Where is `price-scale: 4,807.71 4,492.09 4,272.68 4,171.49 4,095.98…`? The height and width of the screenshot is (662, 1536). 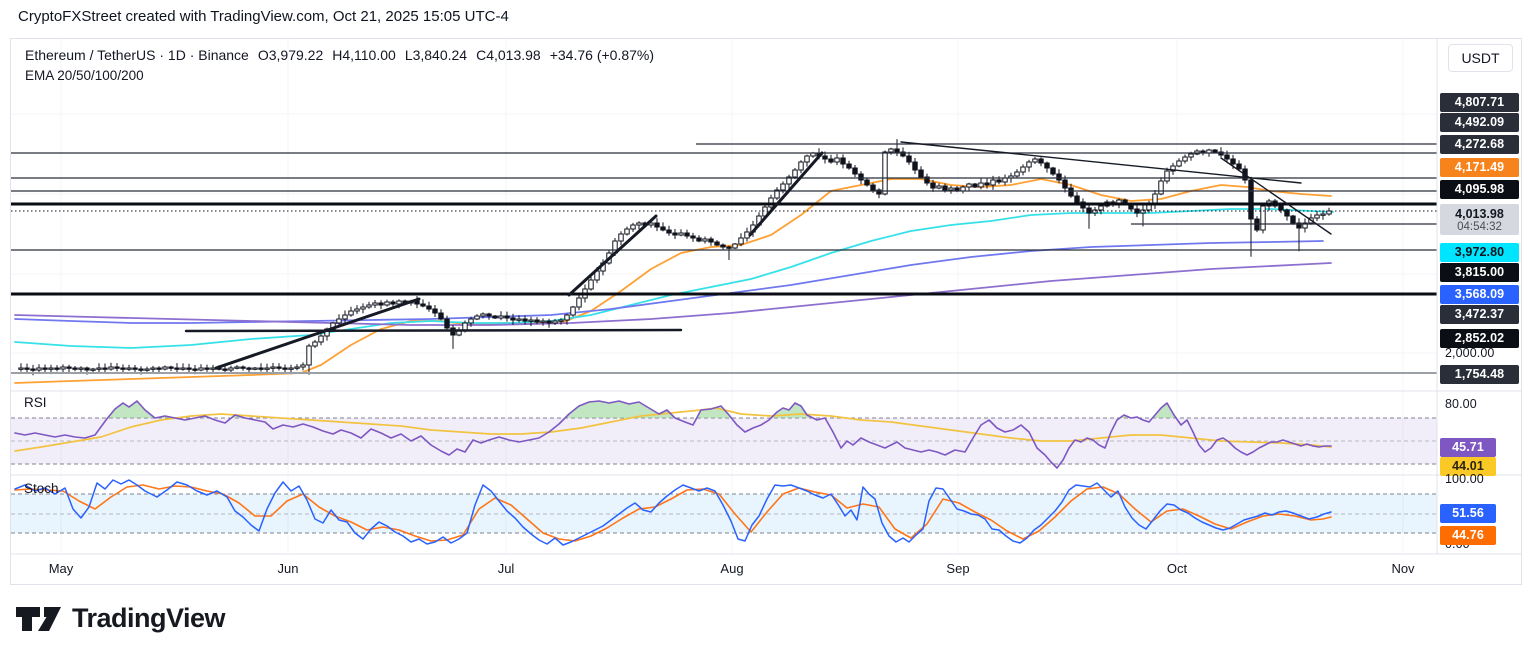
price-scale: 4,807.71 4,492.09 4,272.68 4,171.49 4,095.98… is located at coordinates (1479, 296).